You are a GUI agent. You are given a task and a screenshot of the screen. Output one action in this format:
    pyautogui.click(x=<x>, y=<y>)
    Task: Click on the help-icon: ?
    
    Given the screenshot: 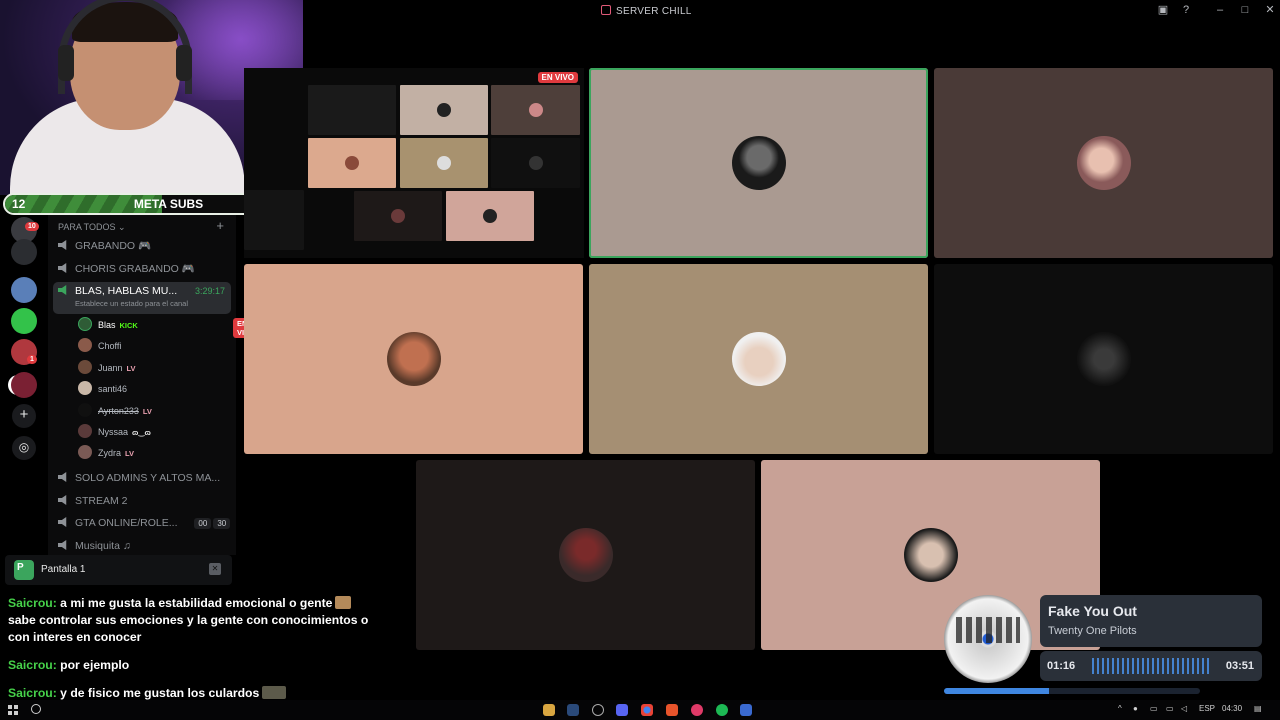 What is the action you would take?
    pyautogui.click(x=1186, y=10)
    